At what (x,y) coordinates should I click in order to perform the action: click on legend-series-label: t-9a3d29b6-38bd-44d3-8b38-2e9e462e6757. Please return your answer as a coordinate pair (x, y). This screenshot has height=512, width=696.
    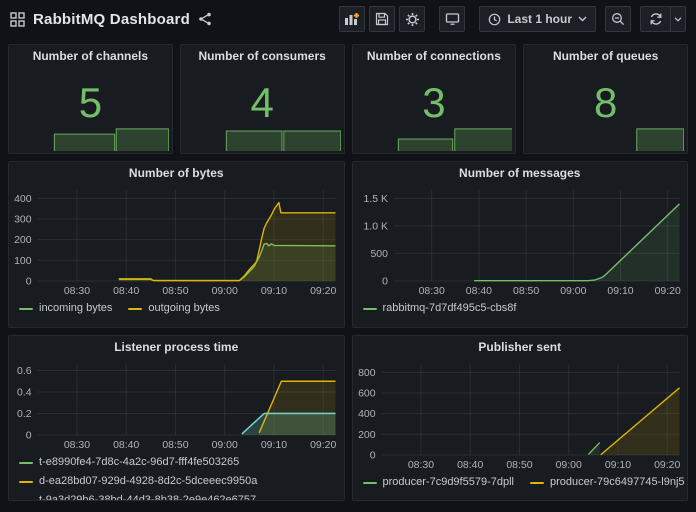
    Looking at the image, I should click on (148, 497).